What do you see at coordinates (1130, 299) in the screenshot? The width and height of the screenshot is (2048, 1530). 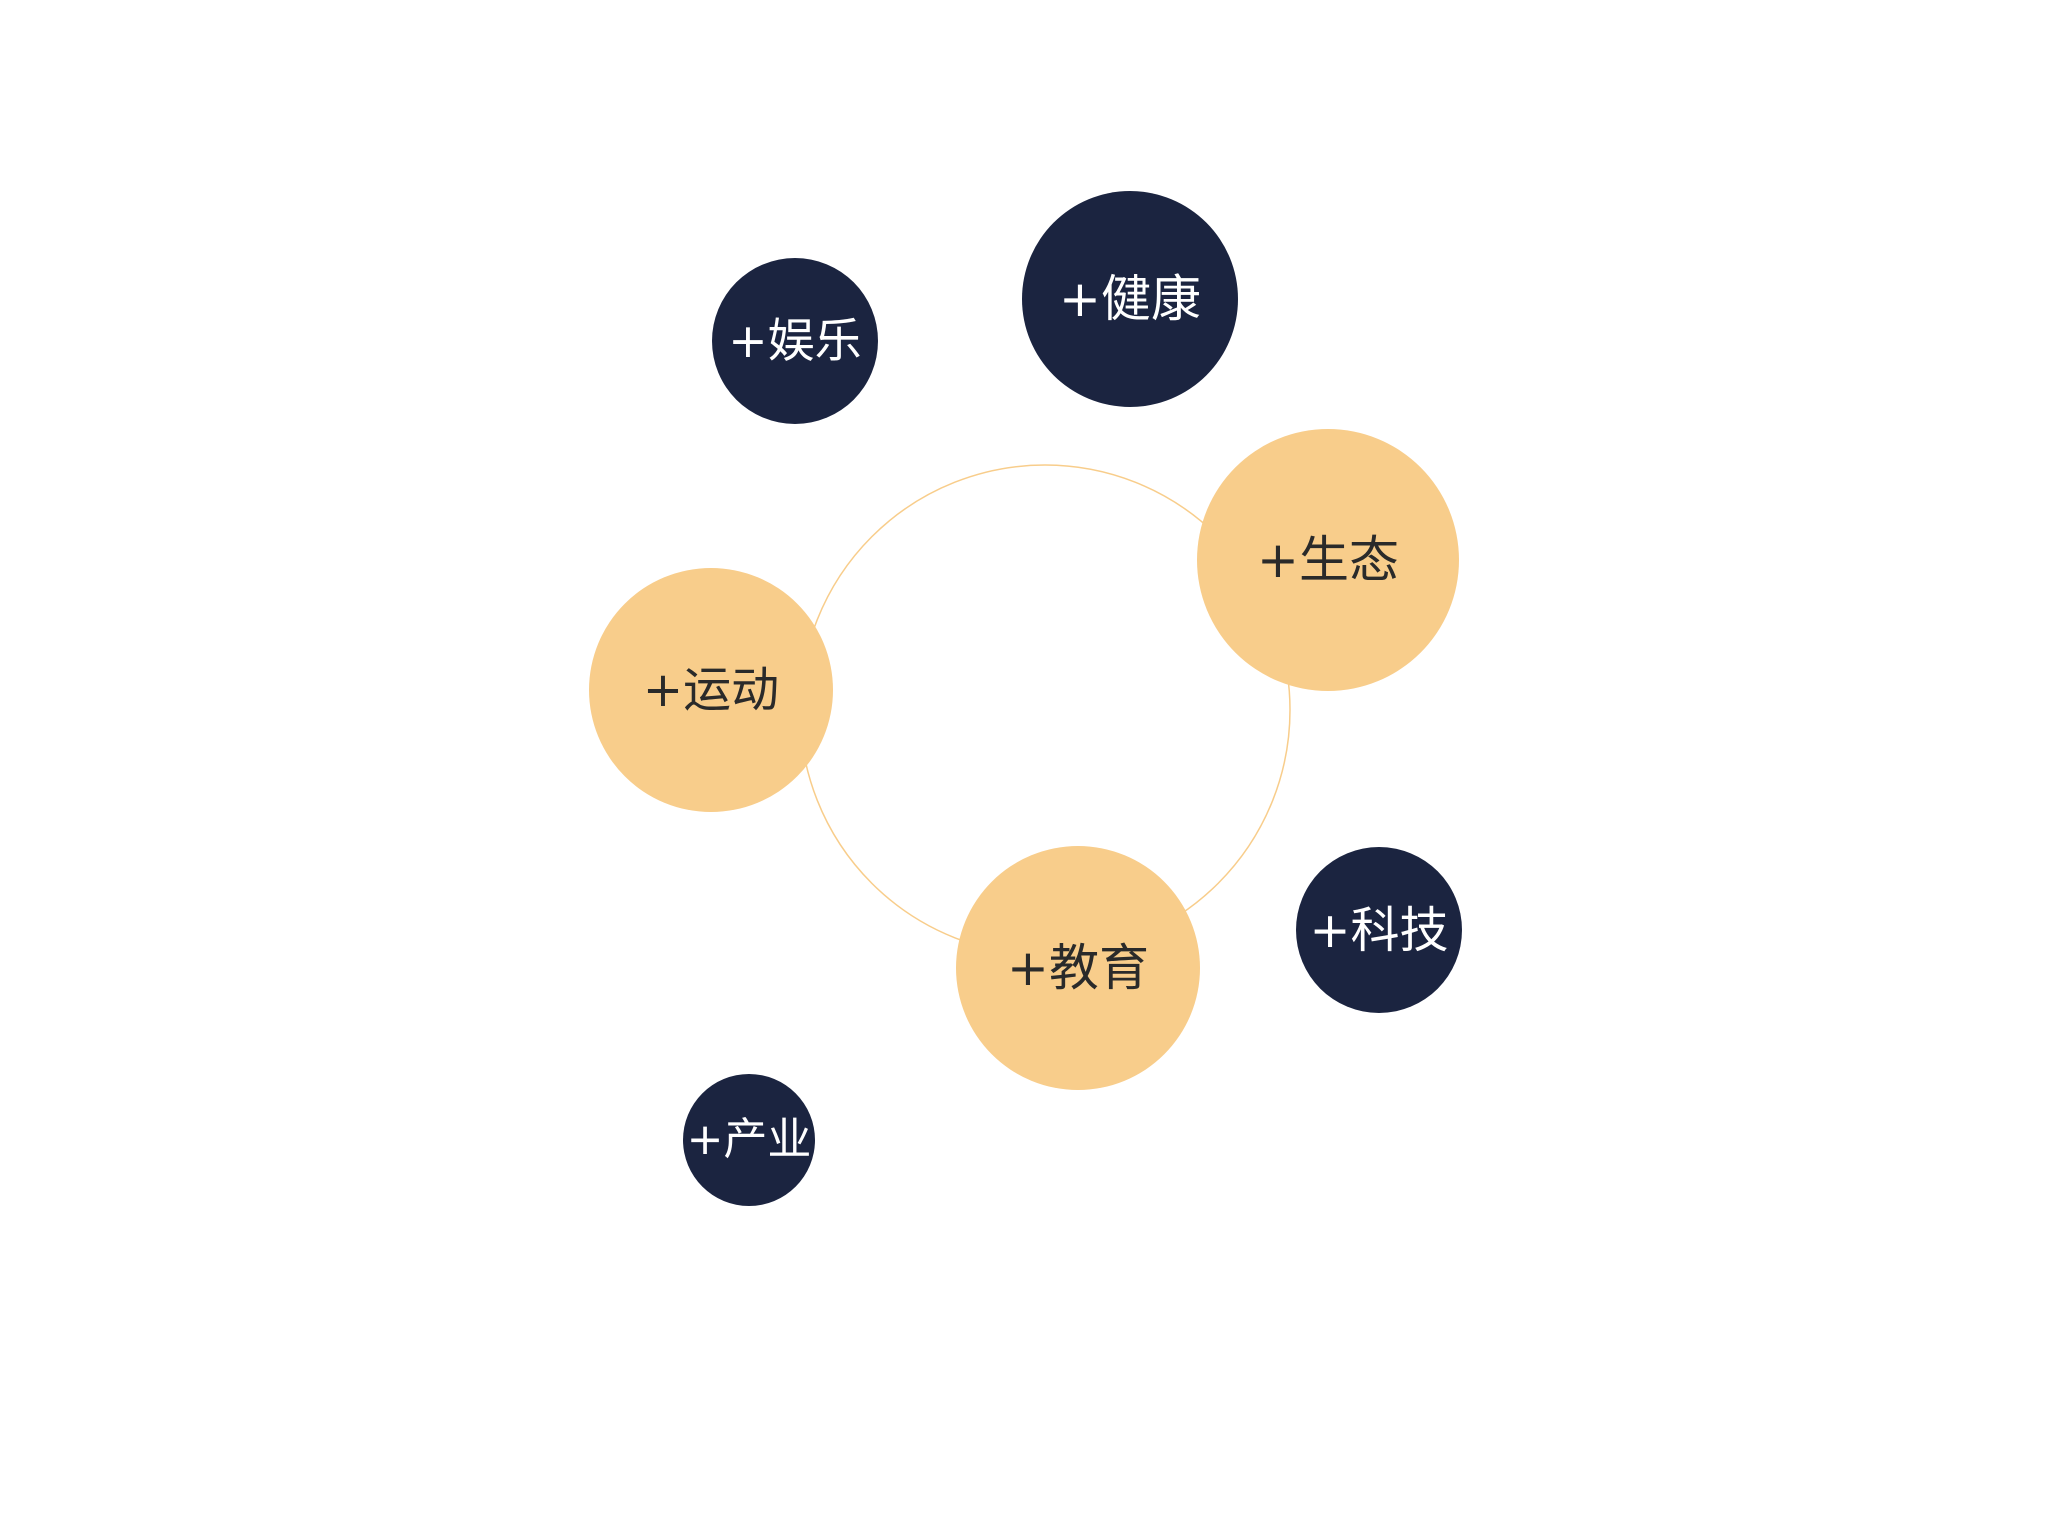 I see `bubble-health: +健康` at bounding box center [1130, 299].